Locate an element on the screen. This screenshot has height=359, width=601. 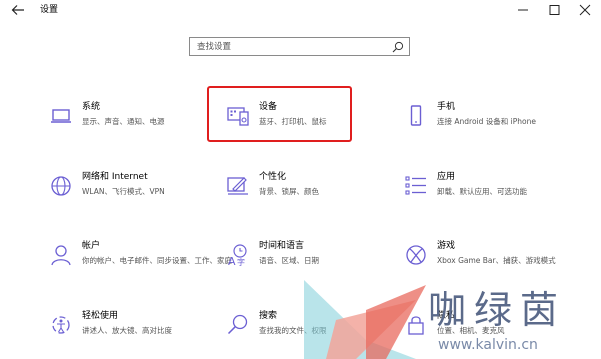
category-phone: 手机 连接 Android 设备和 iPhone is located at coordinates (480, 125).